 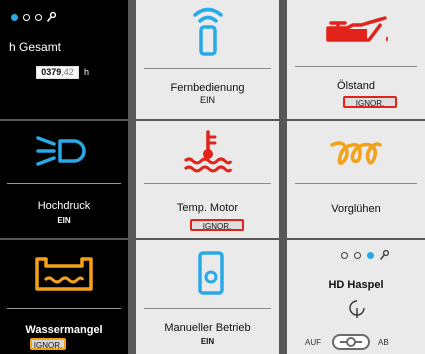 I want to click on remote-control-status: EIN, so click(x=207, y=100).